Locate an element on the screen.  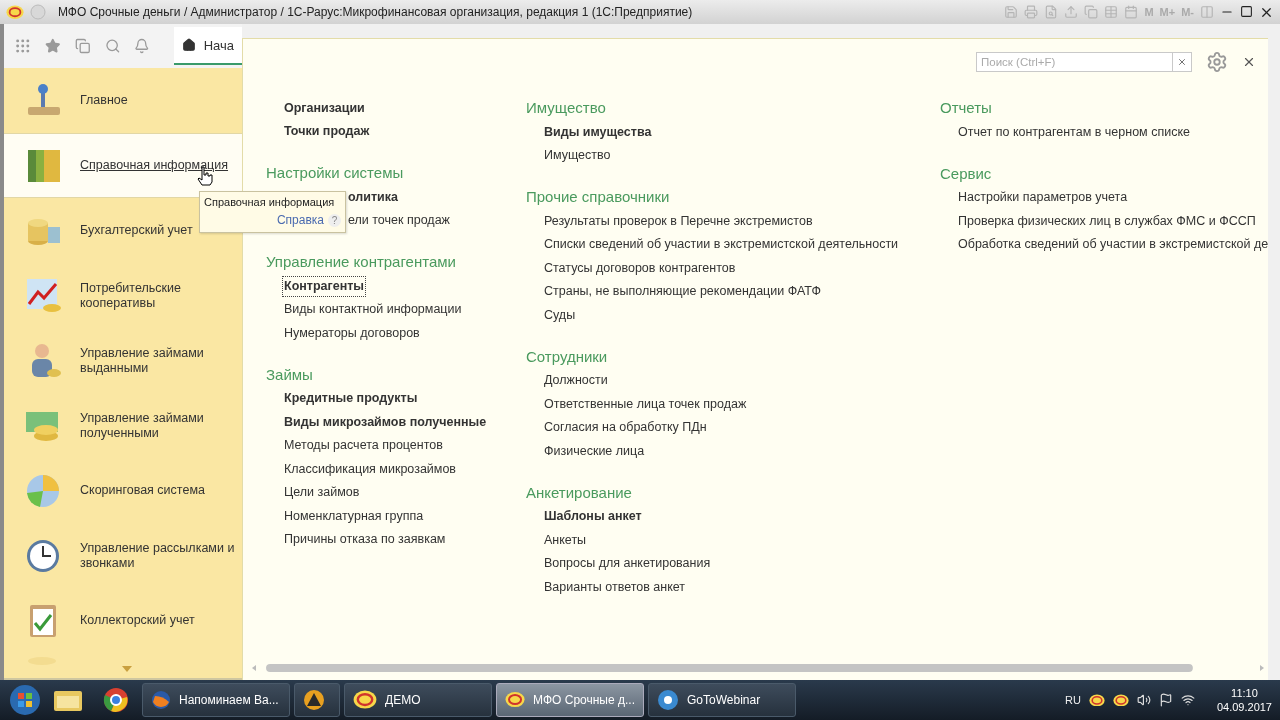
section-heading: Сотрудники is located at coordinates (567, 356).